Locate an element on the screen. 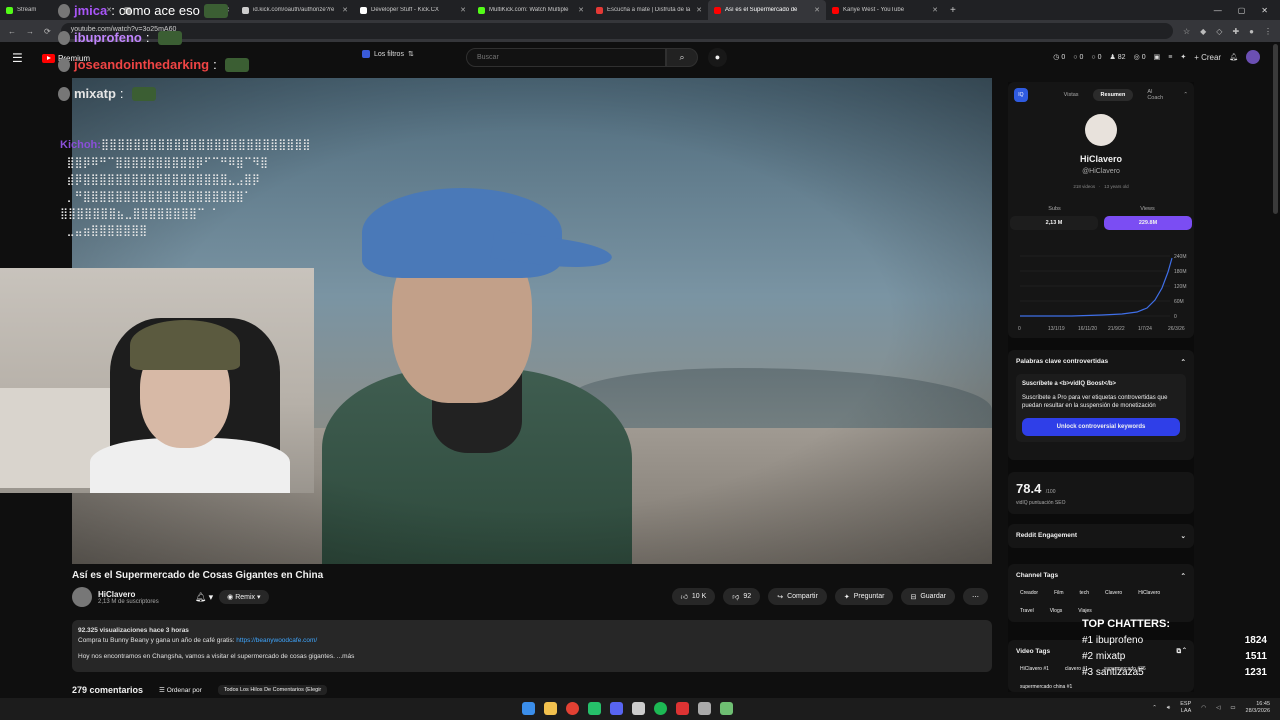 The image size is (1280, 720). browser-tab: MultiKick.com: Watch Multiple ✕ is located at coordinates (531, 10).